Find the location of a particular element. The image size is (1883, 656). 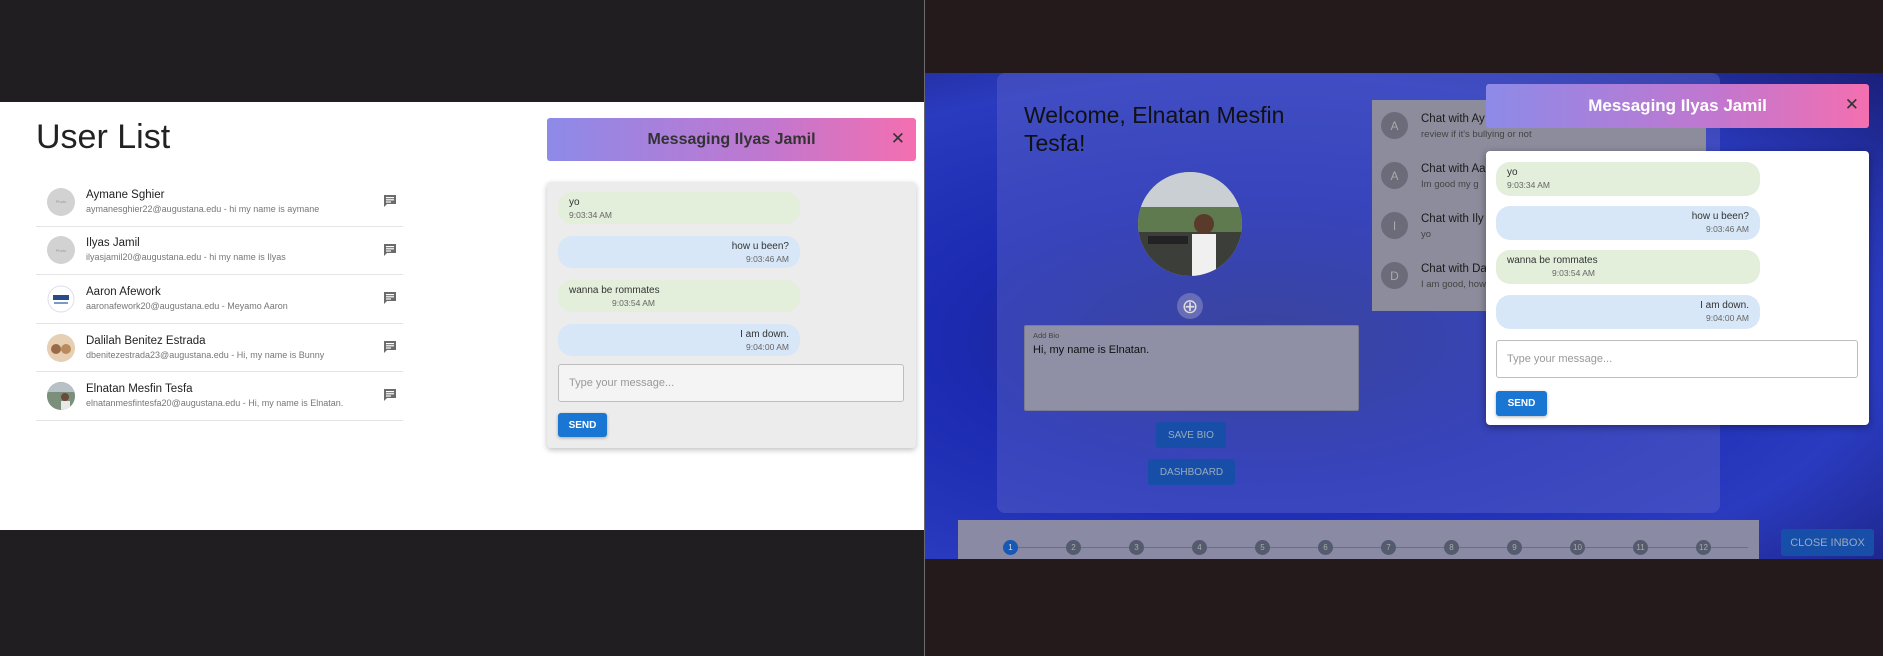

bio-field: Add Bio Hi, my name is Elnatan. is located at coordinates (1191, 368).